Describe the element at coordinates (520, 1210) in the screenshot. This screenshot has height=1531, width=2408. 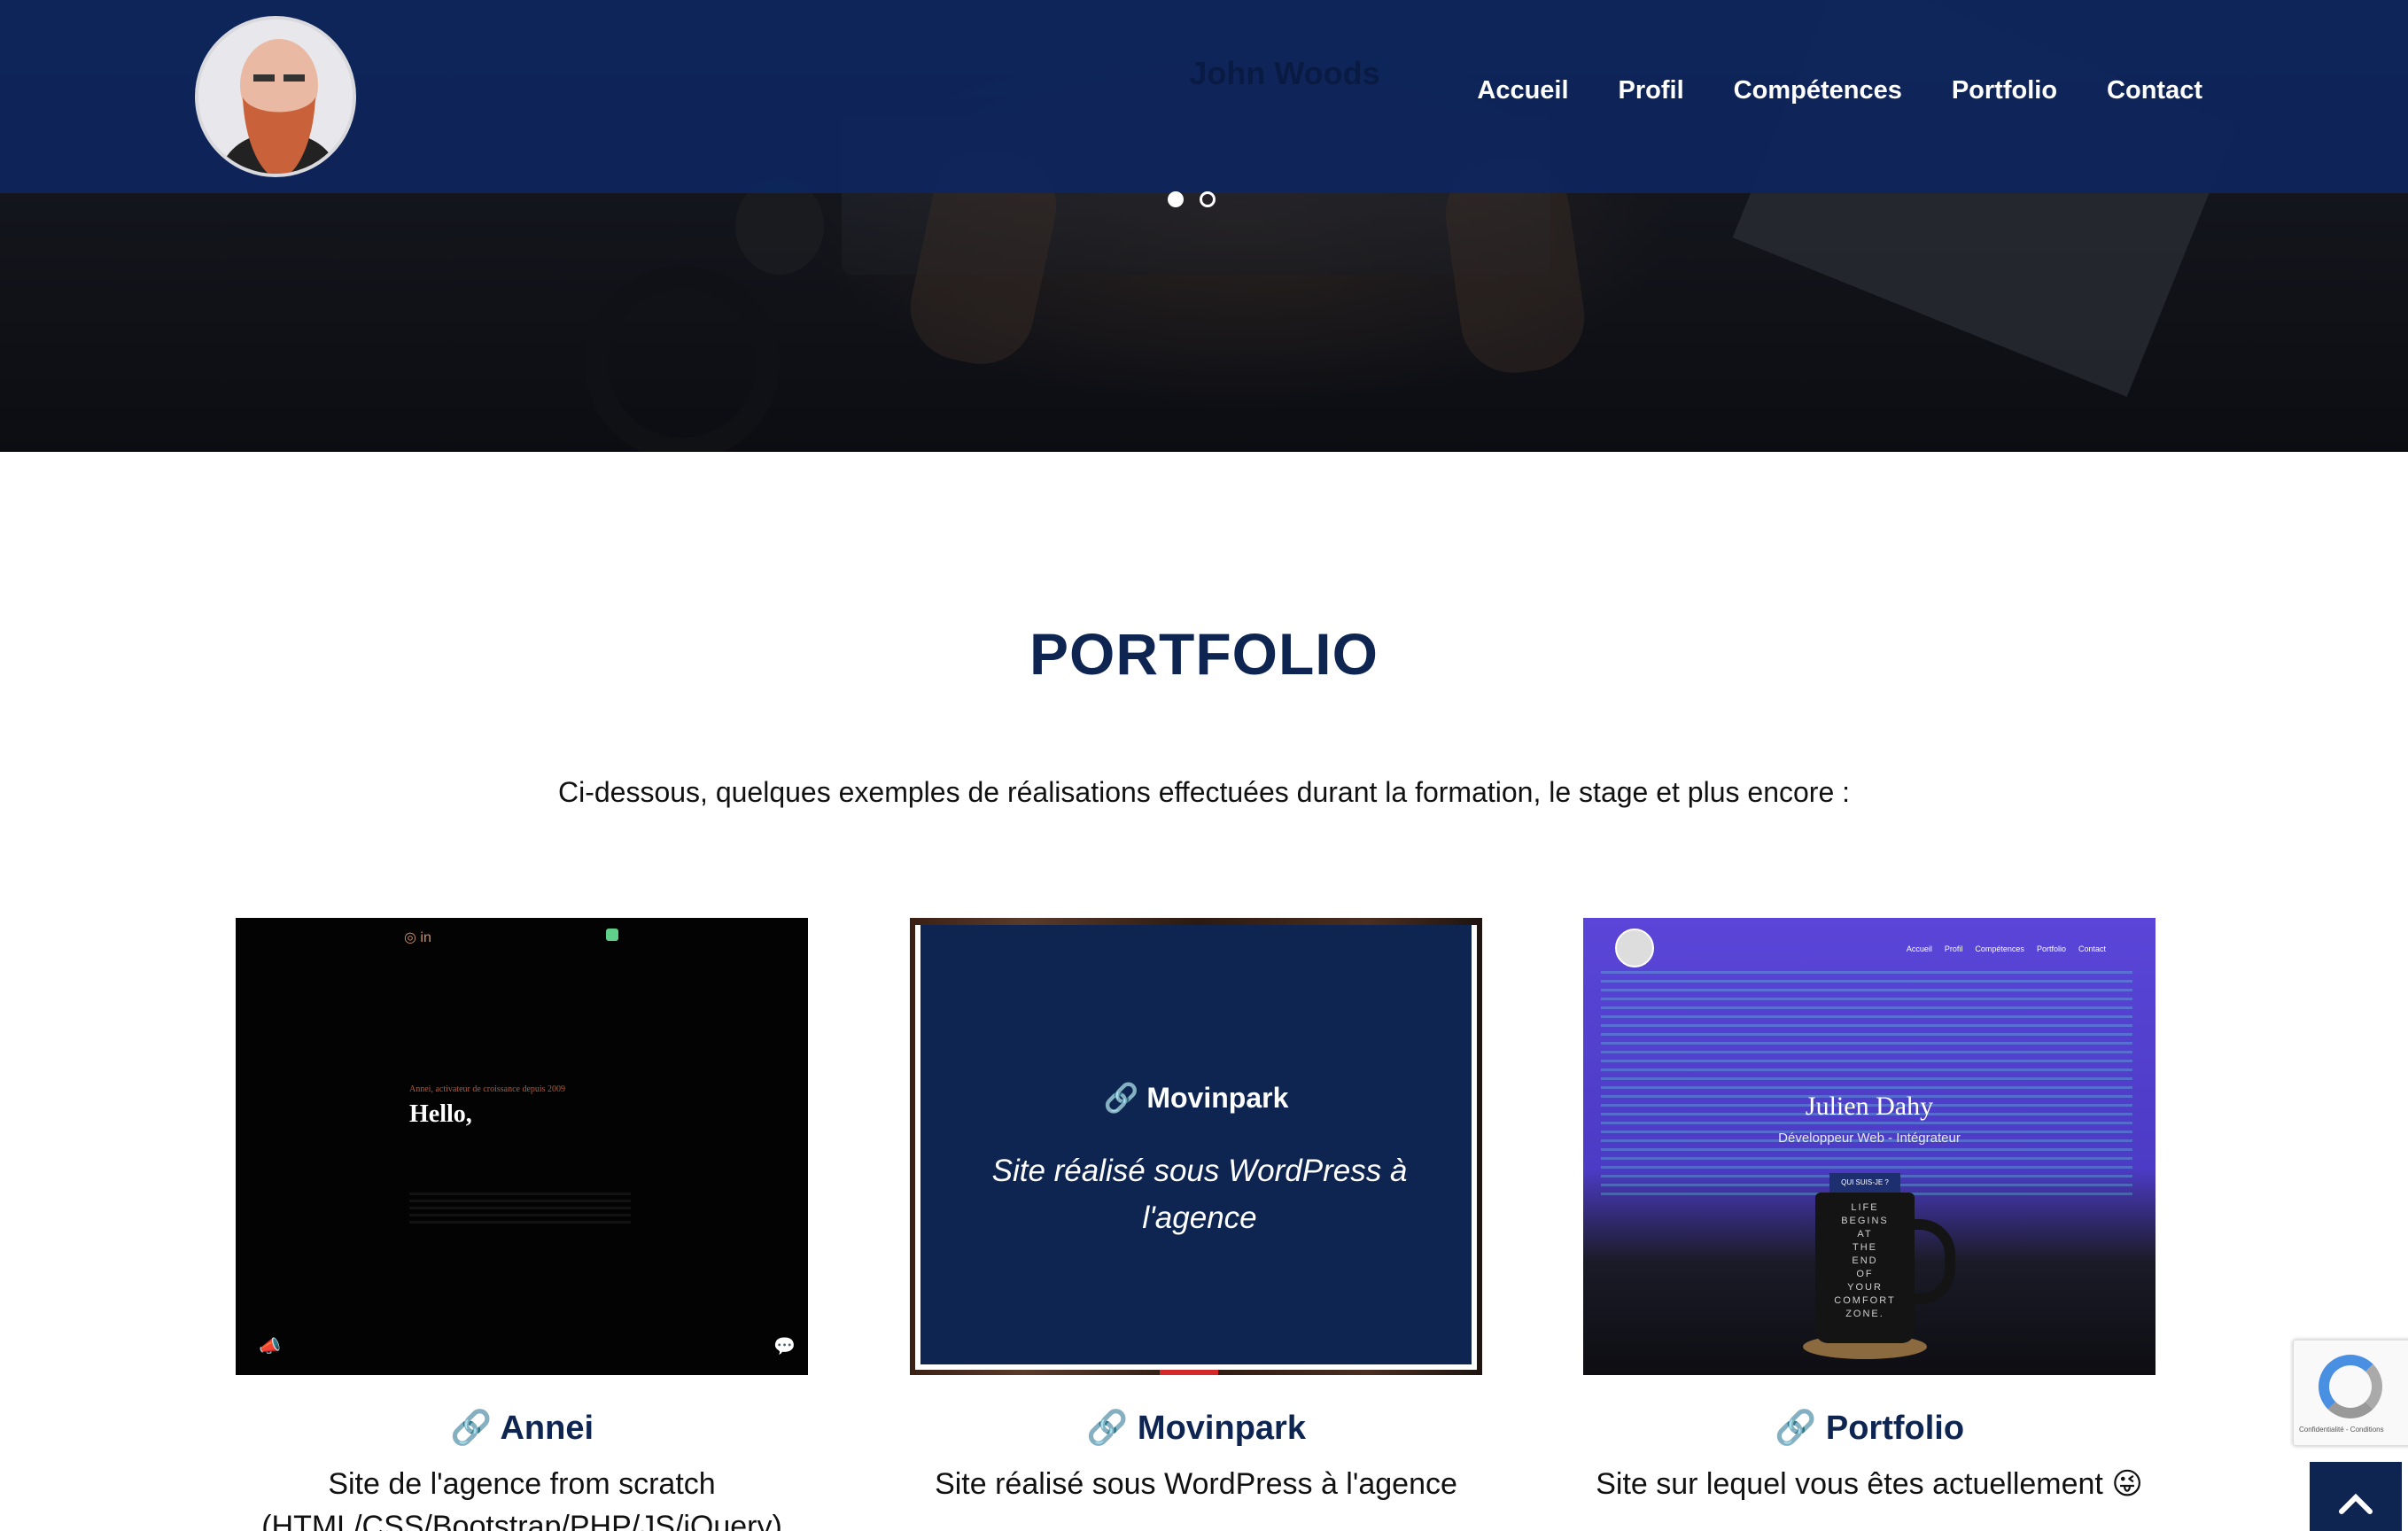
I see `thumb-faint-text` at that location.